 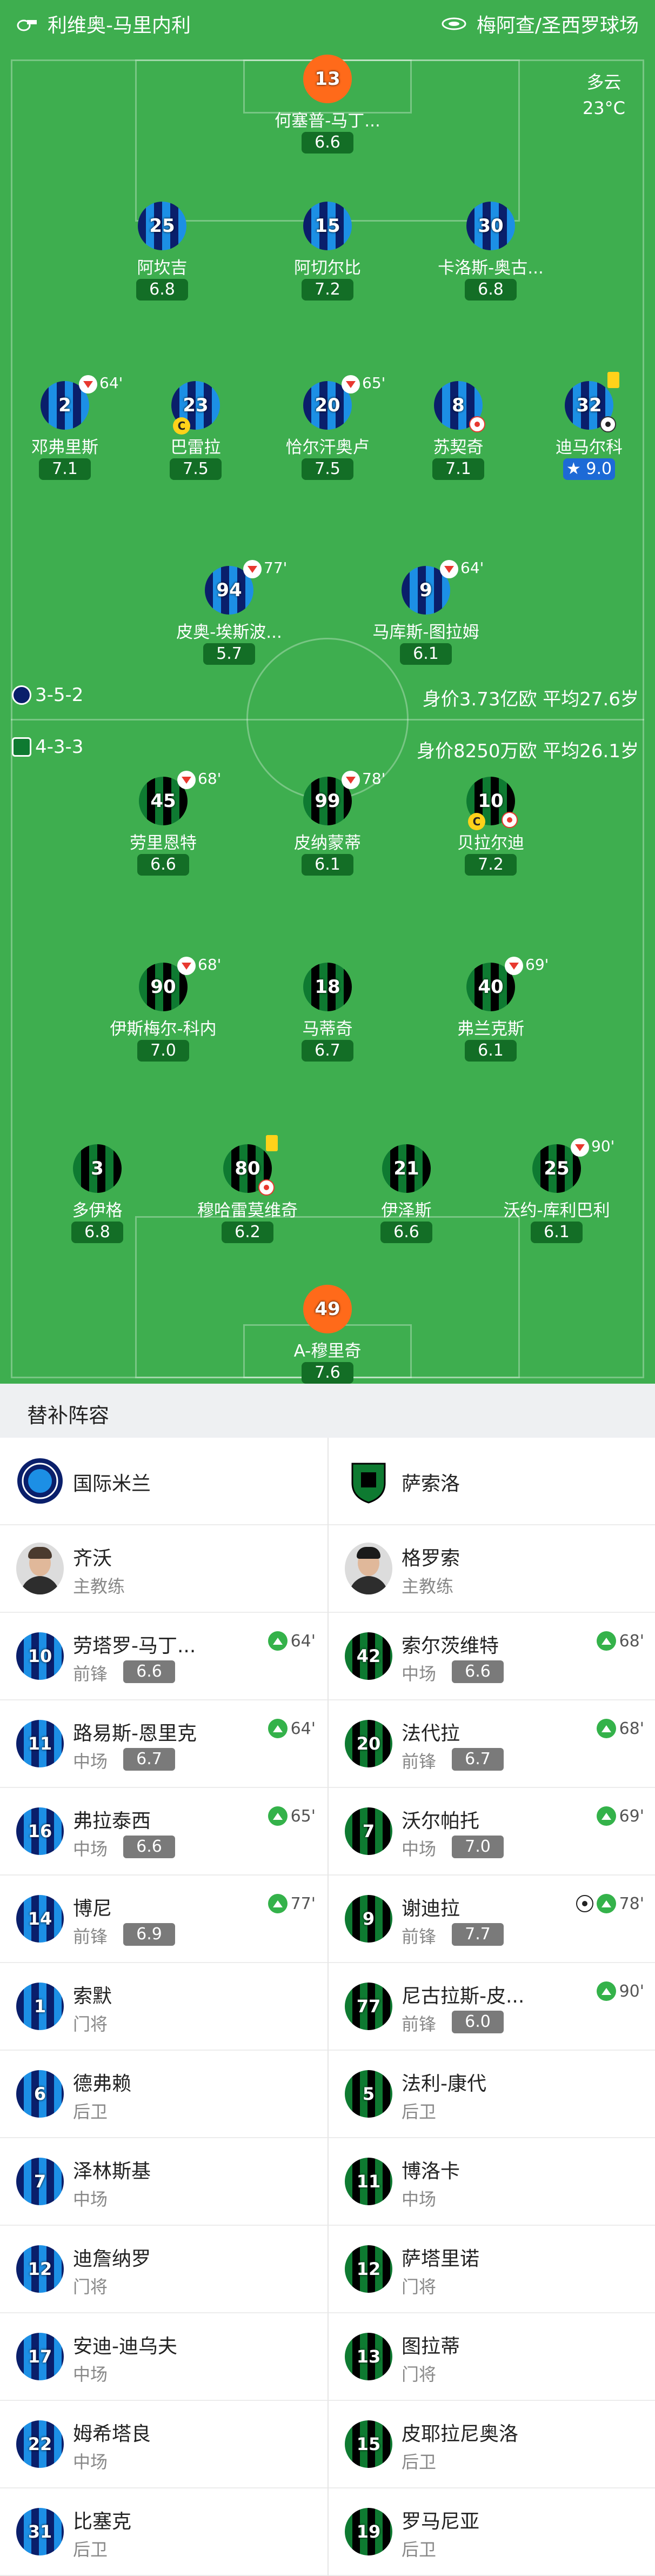 I want to click on sub-player-row: 9 谢迪拉 前锋 7.7 78', so click(x=492, y=1919).